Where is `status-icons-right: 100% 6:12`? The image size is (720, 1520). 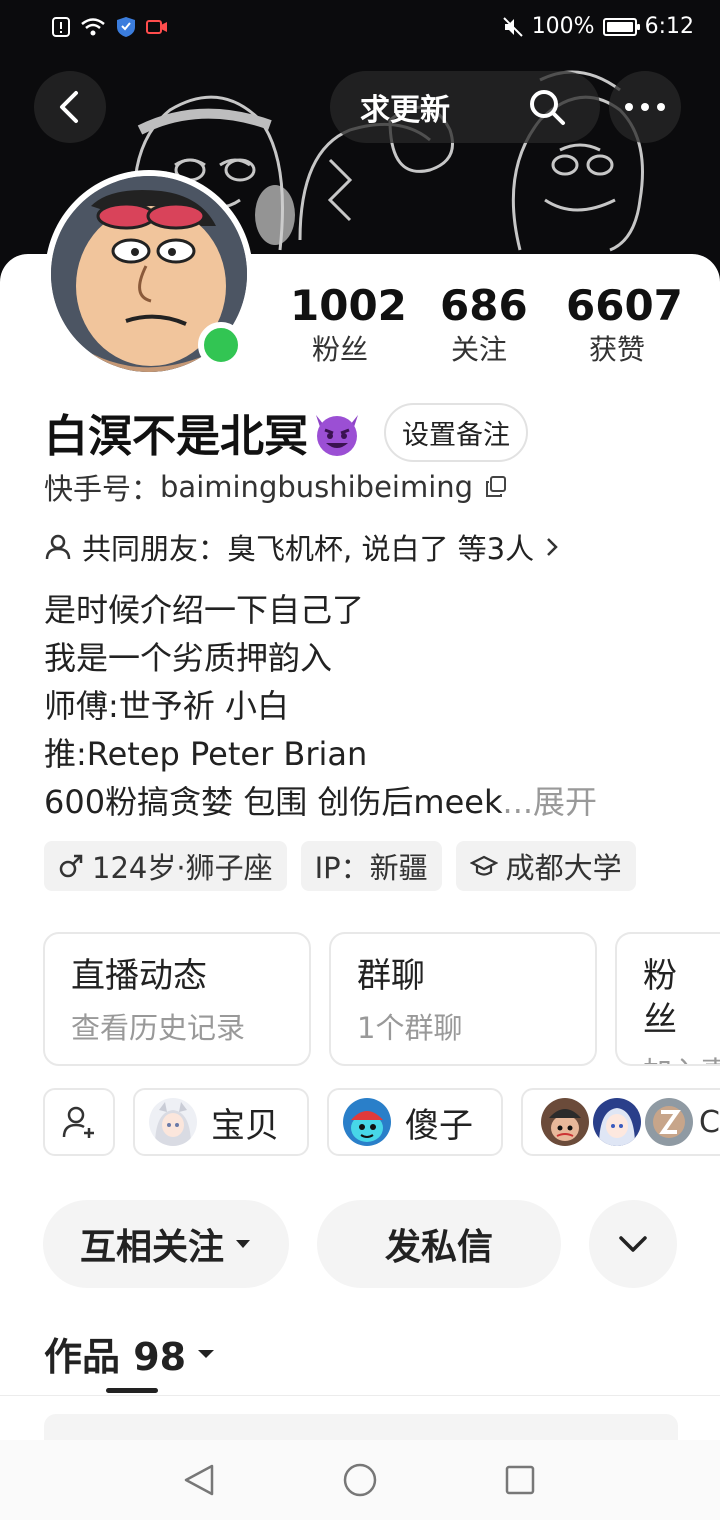
status-icons-right: 100% 6:12 is located at coordinates (598, 26).